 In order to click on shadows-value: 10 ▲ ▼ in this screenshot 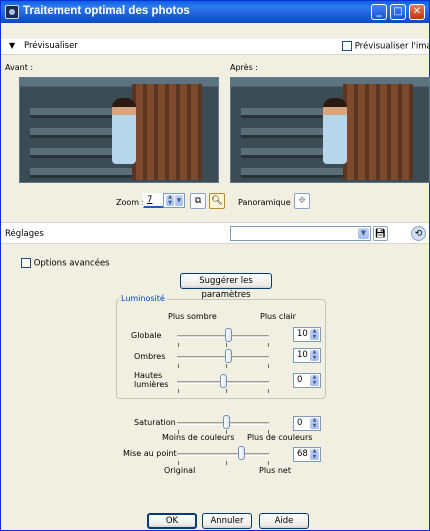, I will do `click(307, 355)`.